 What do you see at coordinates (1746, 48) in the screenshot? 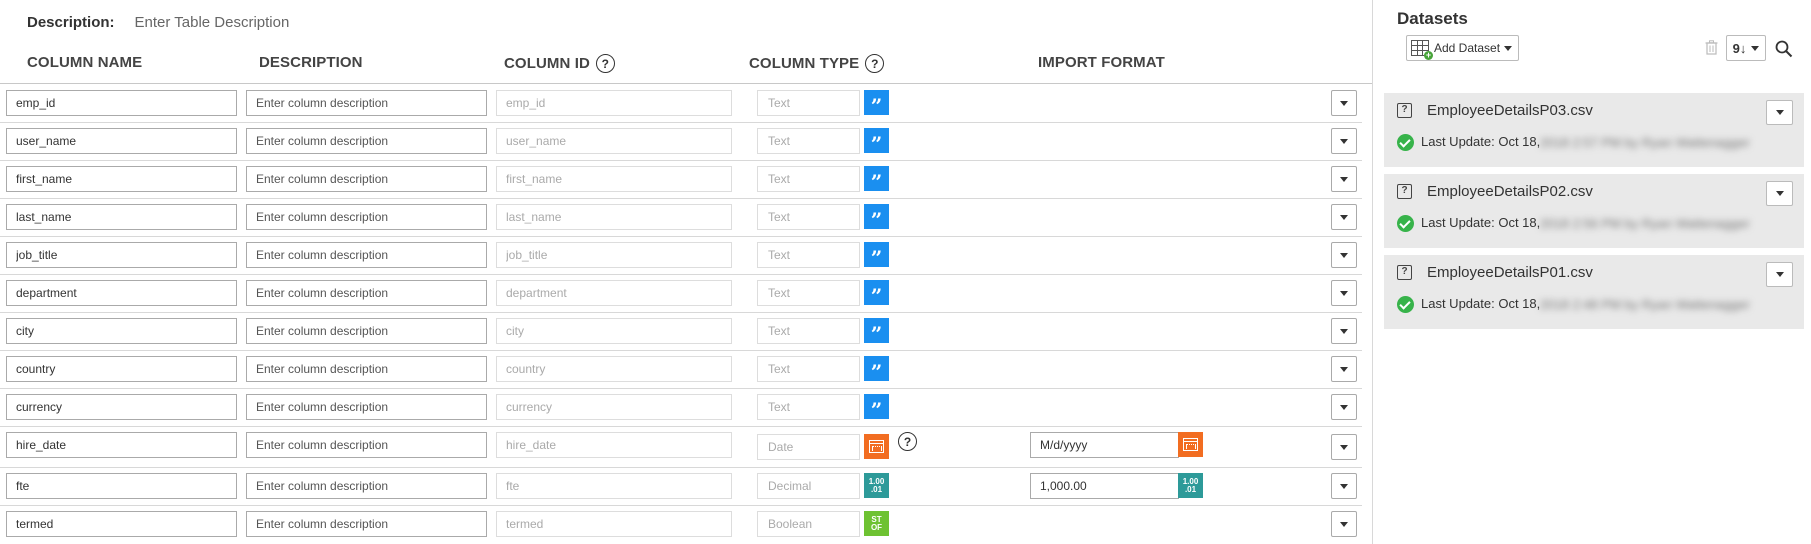
I see `sort-button: 9↓` at bounding box center [1746, 48].